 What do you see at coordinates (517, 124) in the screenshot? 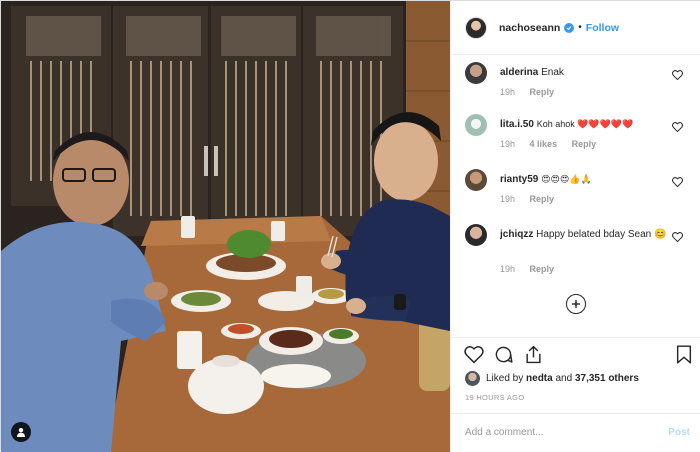
I see `commenter-username: lita.i.50` at bounding box center [517, 124].